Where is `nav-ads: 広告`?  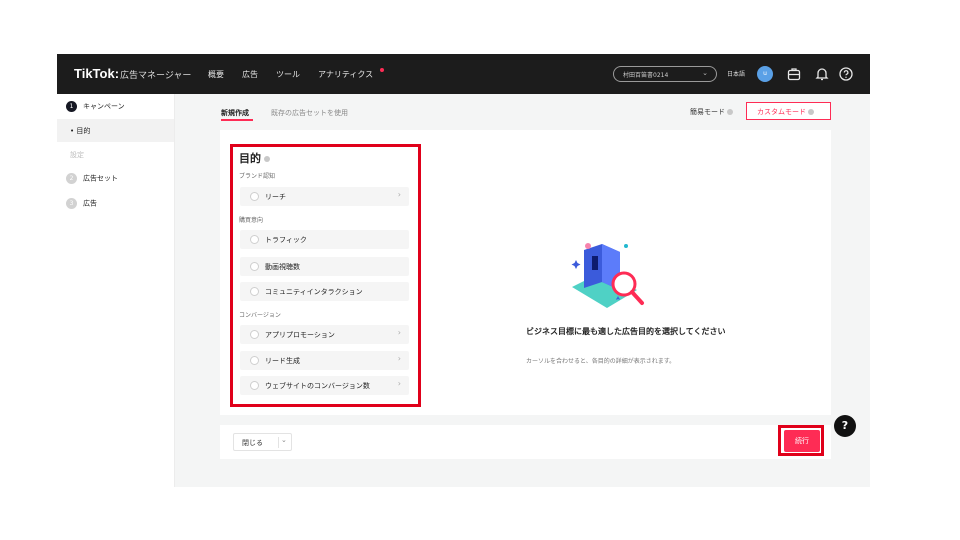
nav-ads: 広告 is located at coordinates (250, 74).